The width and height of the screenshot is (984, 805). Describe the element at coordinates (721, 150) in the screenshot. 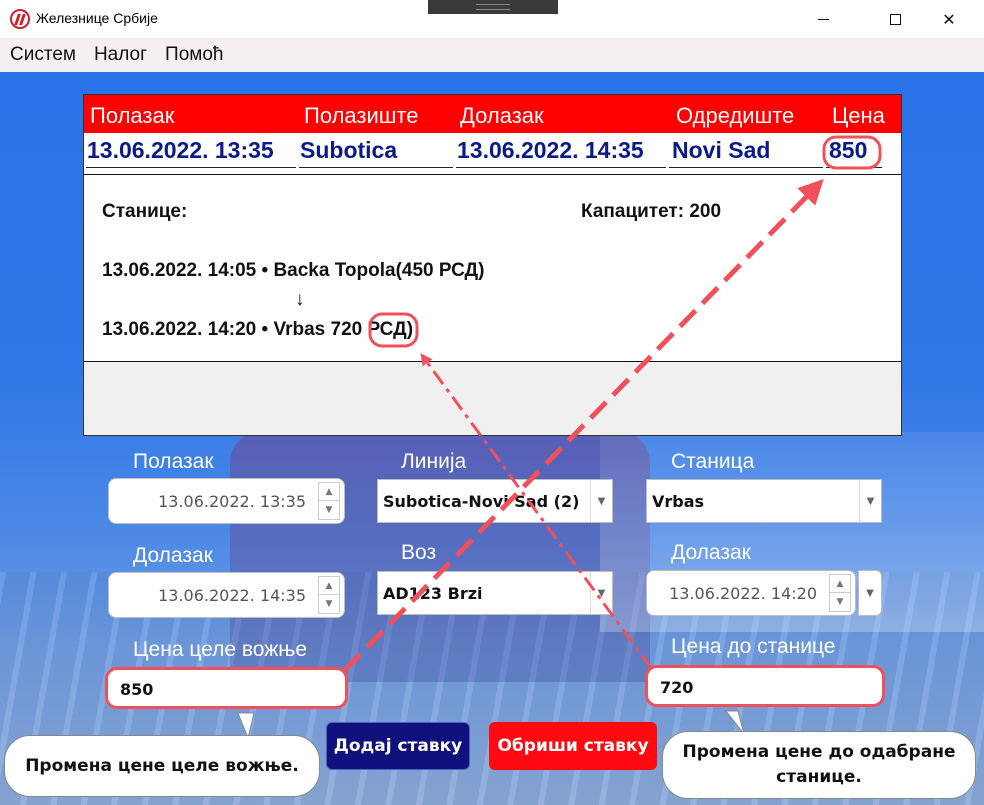

I see `row-destination: Novi Sad` at that location.